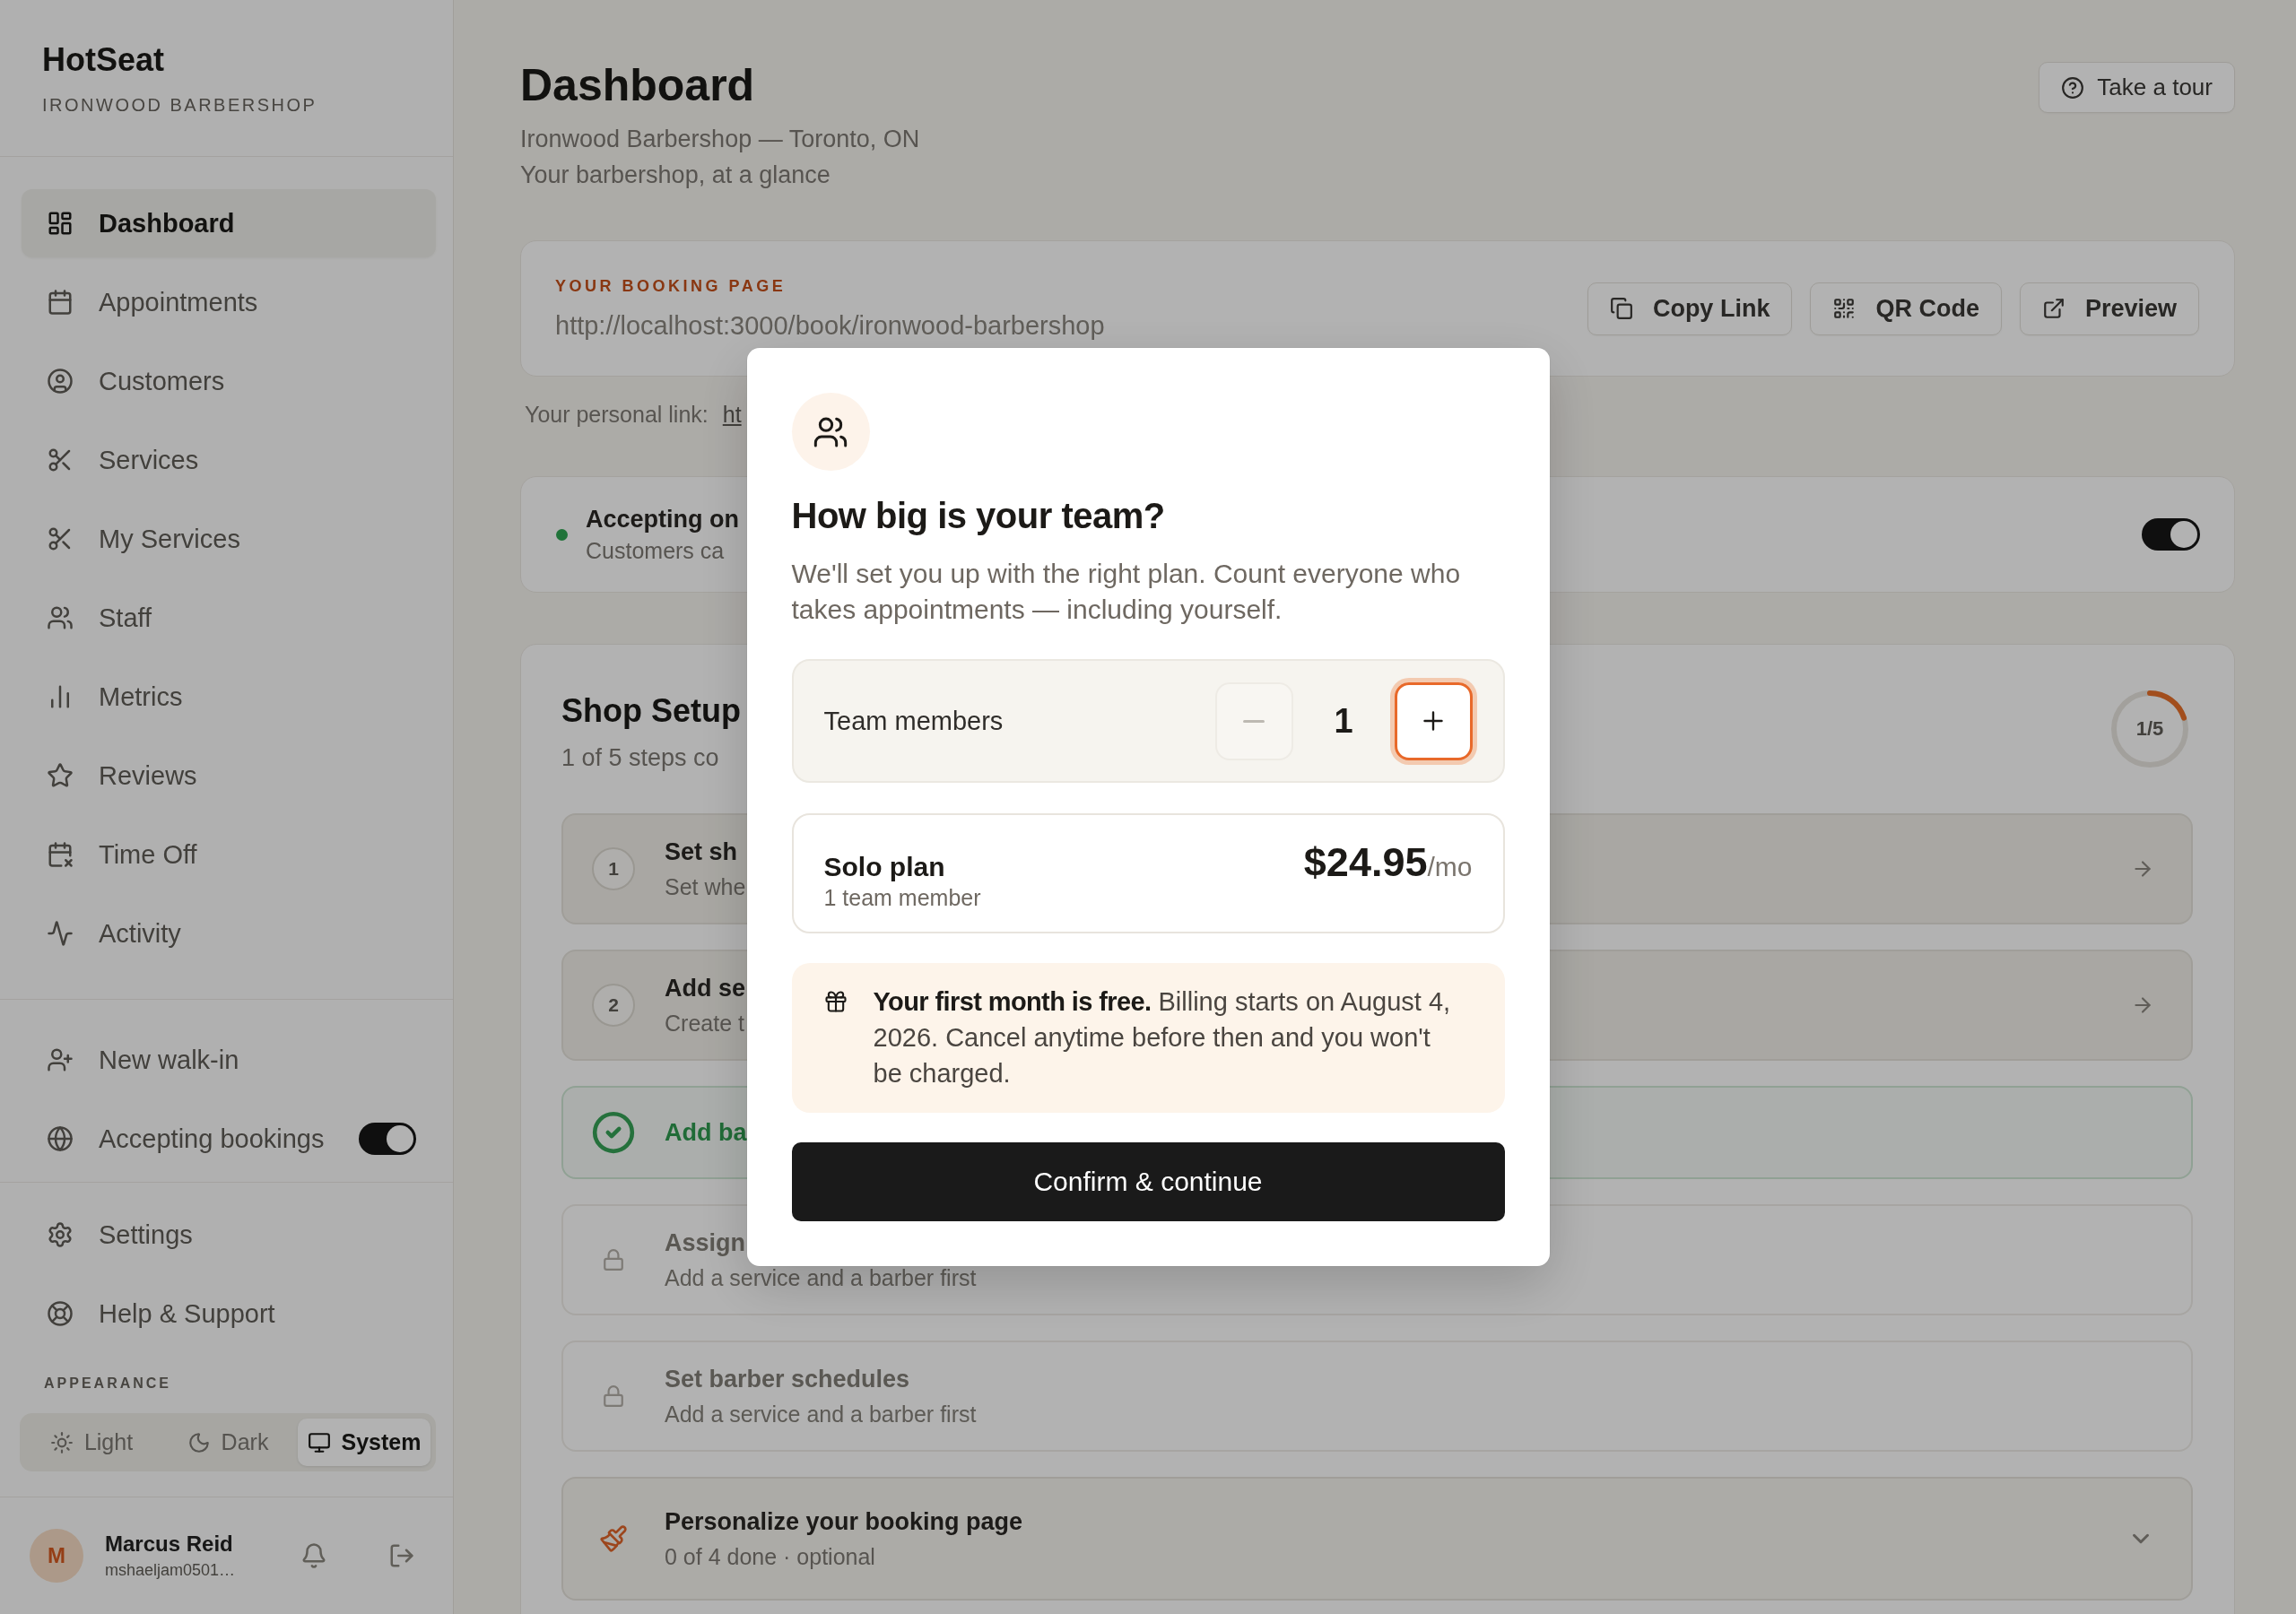 The image size is (2296, 1614). Describe the element at coordinates (902, 897) in the screenshot. I see `plan-detail: 1 team member` at that location.